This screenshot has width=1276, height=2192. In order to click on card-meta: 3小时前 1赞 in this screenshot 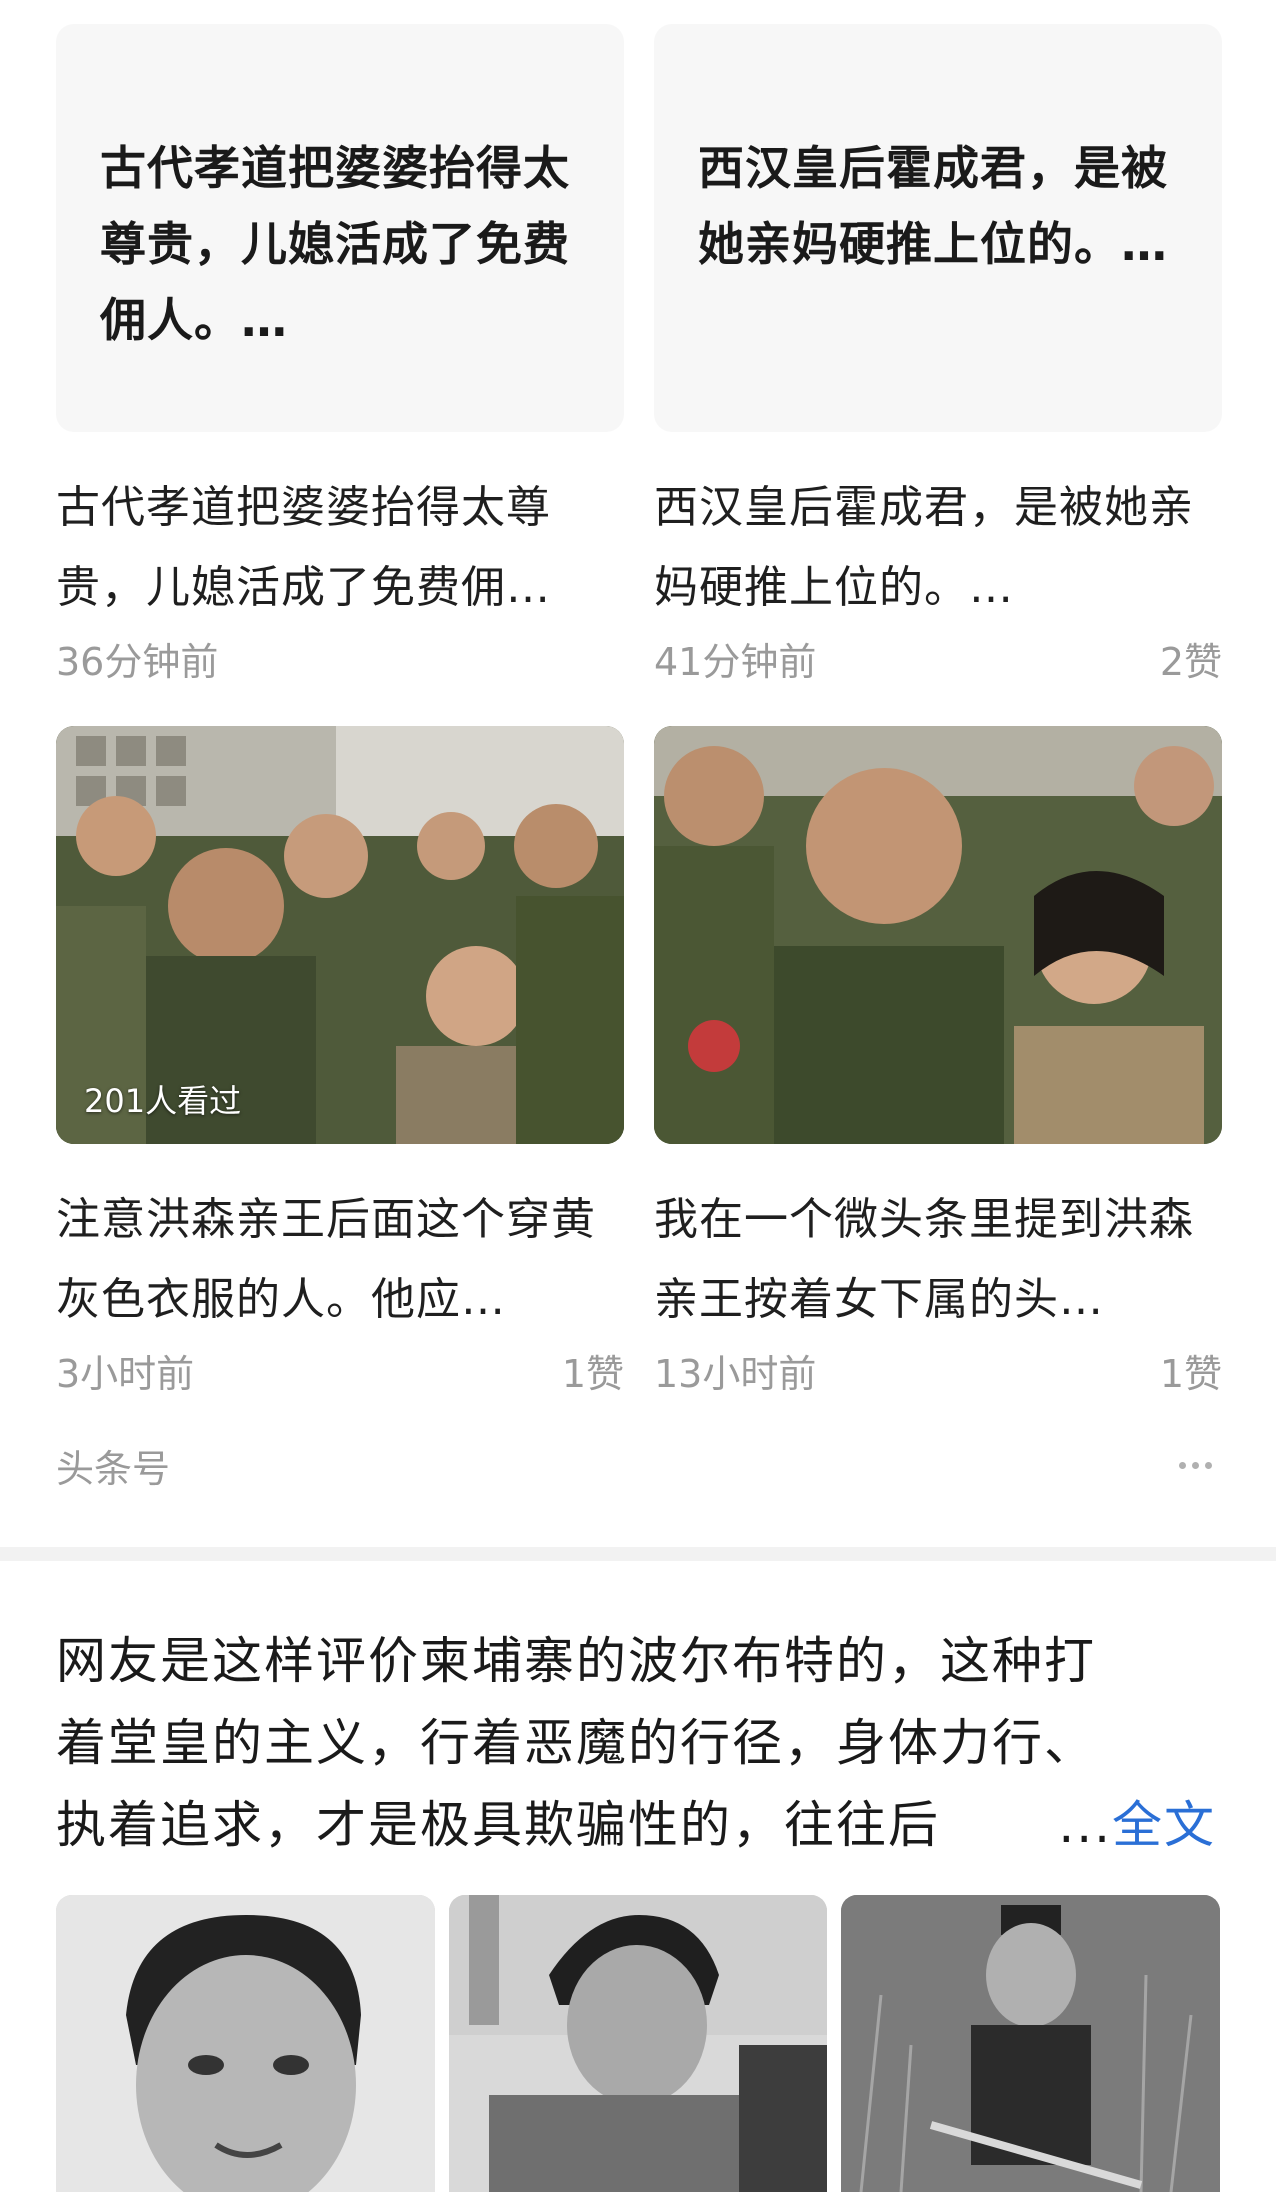, I will do `click(340, 1371)`.